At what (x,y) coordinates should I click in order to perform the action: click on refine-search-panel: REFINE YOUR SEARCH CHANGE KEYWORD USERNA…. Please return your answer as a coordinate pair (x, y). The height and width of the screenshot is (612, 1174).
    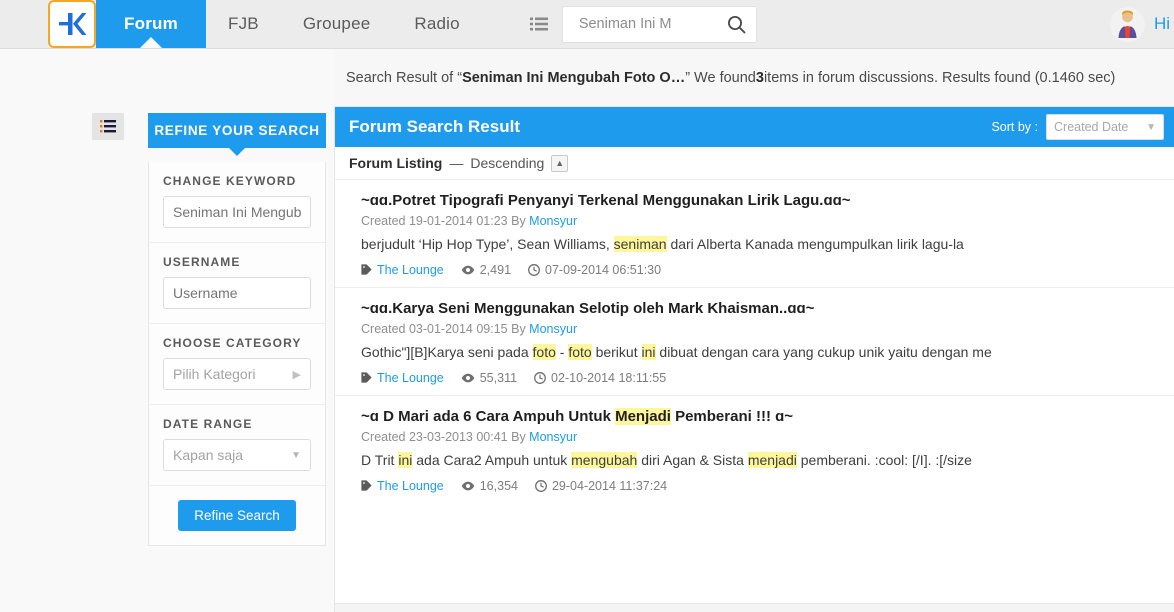
    Looking at the image, I should click on (237, 329).